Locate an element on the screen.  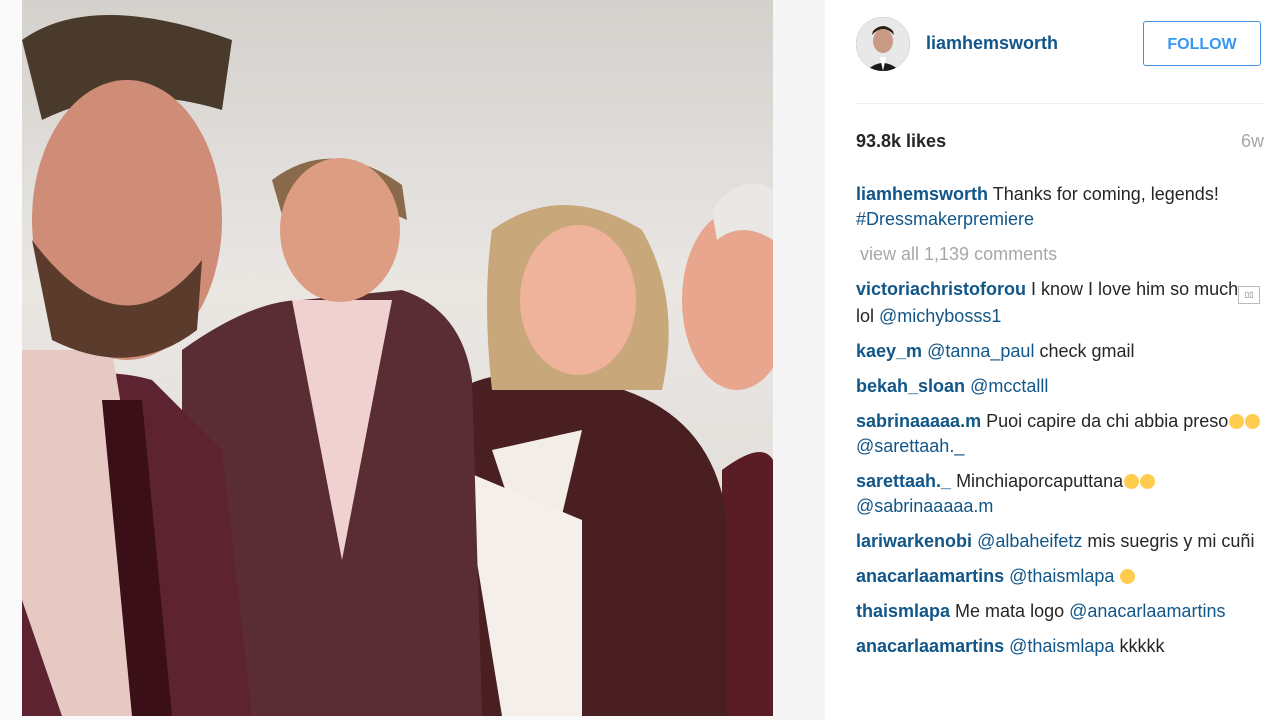
post-header: liamhemsworth FOLLOW is located at coordinates (1054, 46).